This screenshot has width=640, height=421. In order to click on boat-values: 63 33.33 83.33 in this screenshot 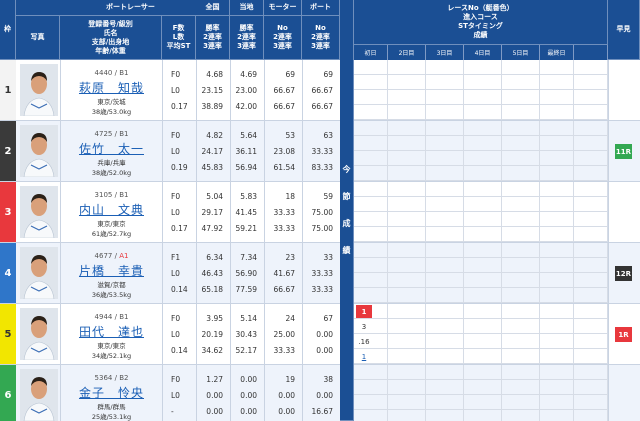, I will do `click(321, 151)`.